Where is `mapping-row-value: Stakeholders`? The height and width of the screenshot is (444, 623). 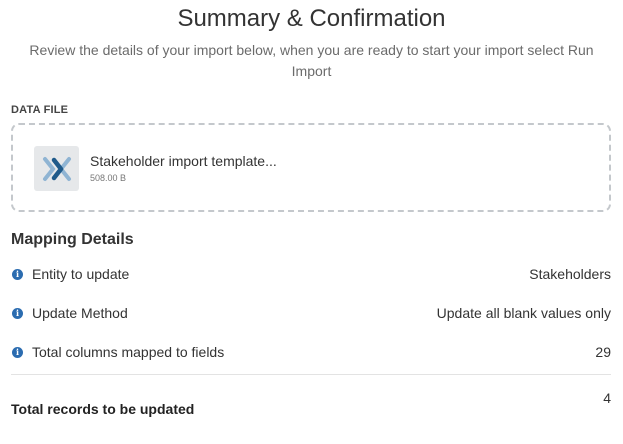 mapping-row-value: Stakeholders is located at coordinates (570, 274).